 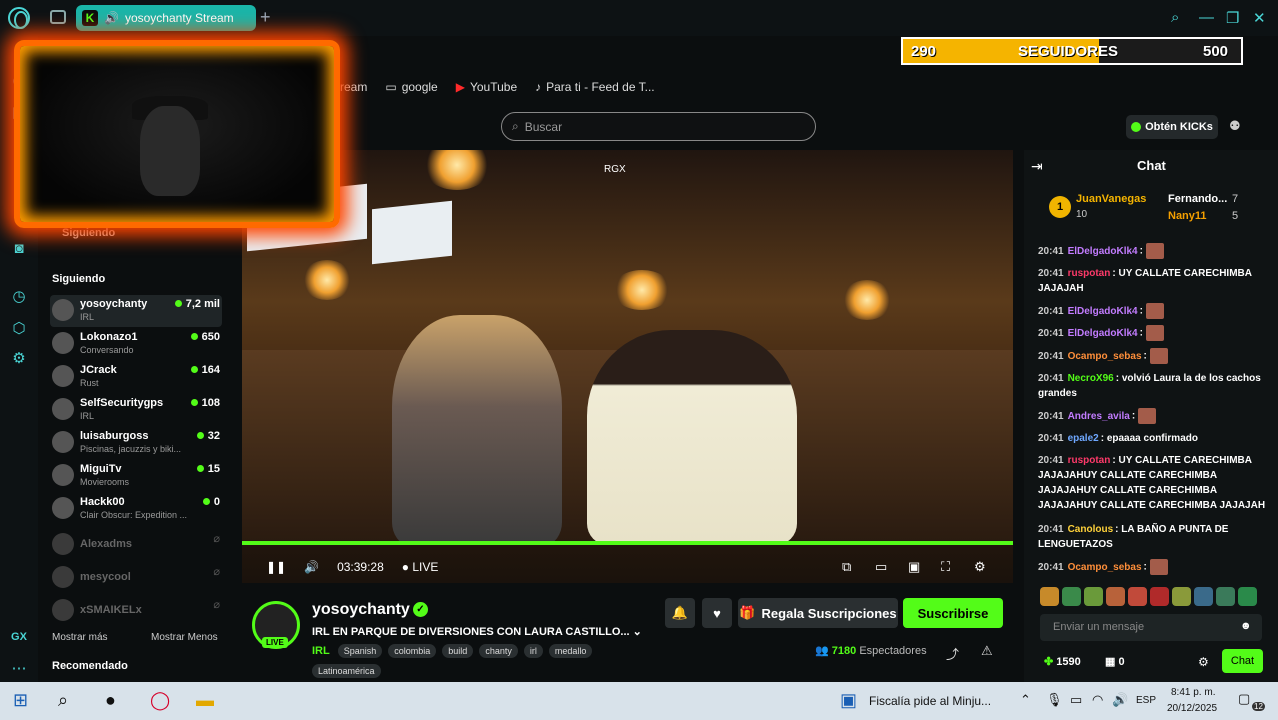 What do you see at coordinates (1097, 700) in the screenshot?
I see `wifi-icon: ◠` at bounding box center [1097, 700].